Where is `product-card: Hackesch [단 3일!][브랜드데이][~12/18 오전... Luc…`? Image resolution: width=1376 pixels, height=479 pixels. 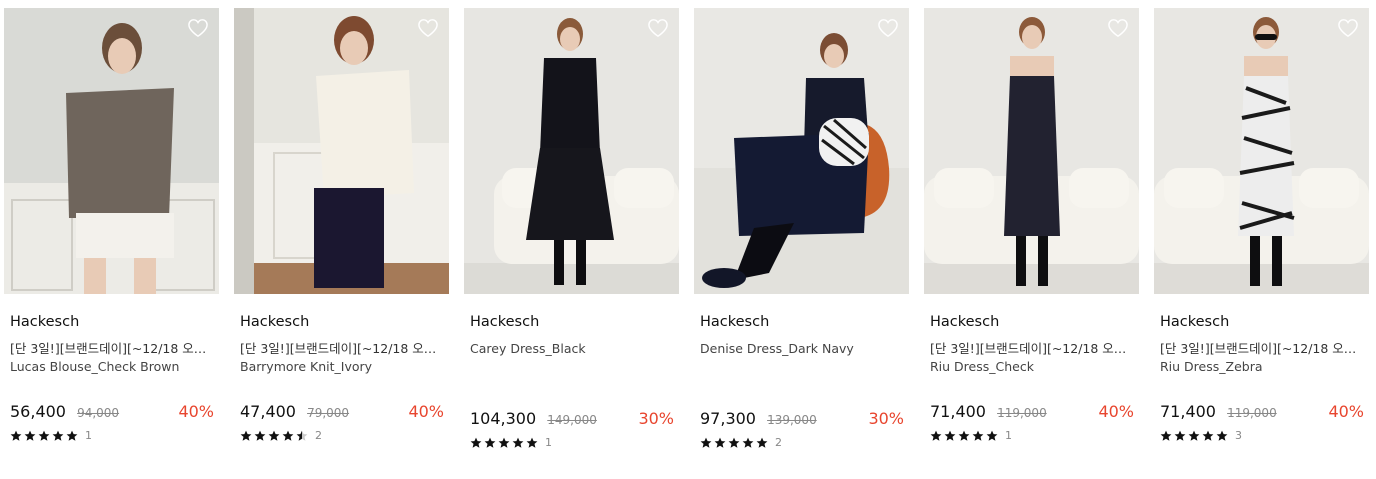
product-card: Hackesch [단 3일!][브랜드데이][~12/18 오전... Luc… is located at coordinates (111, 229).